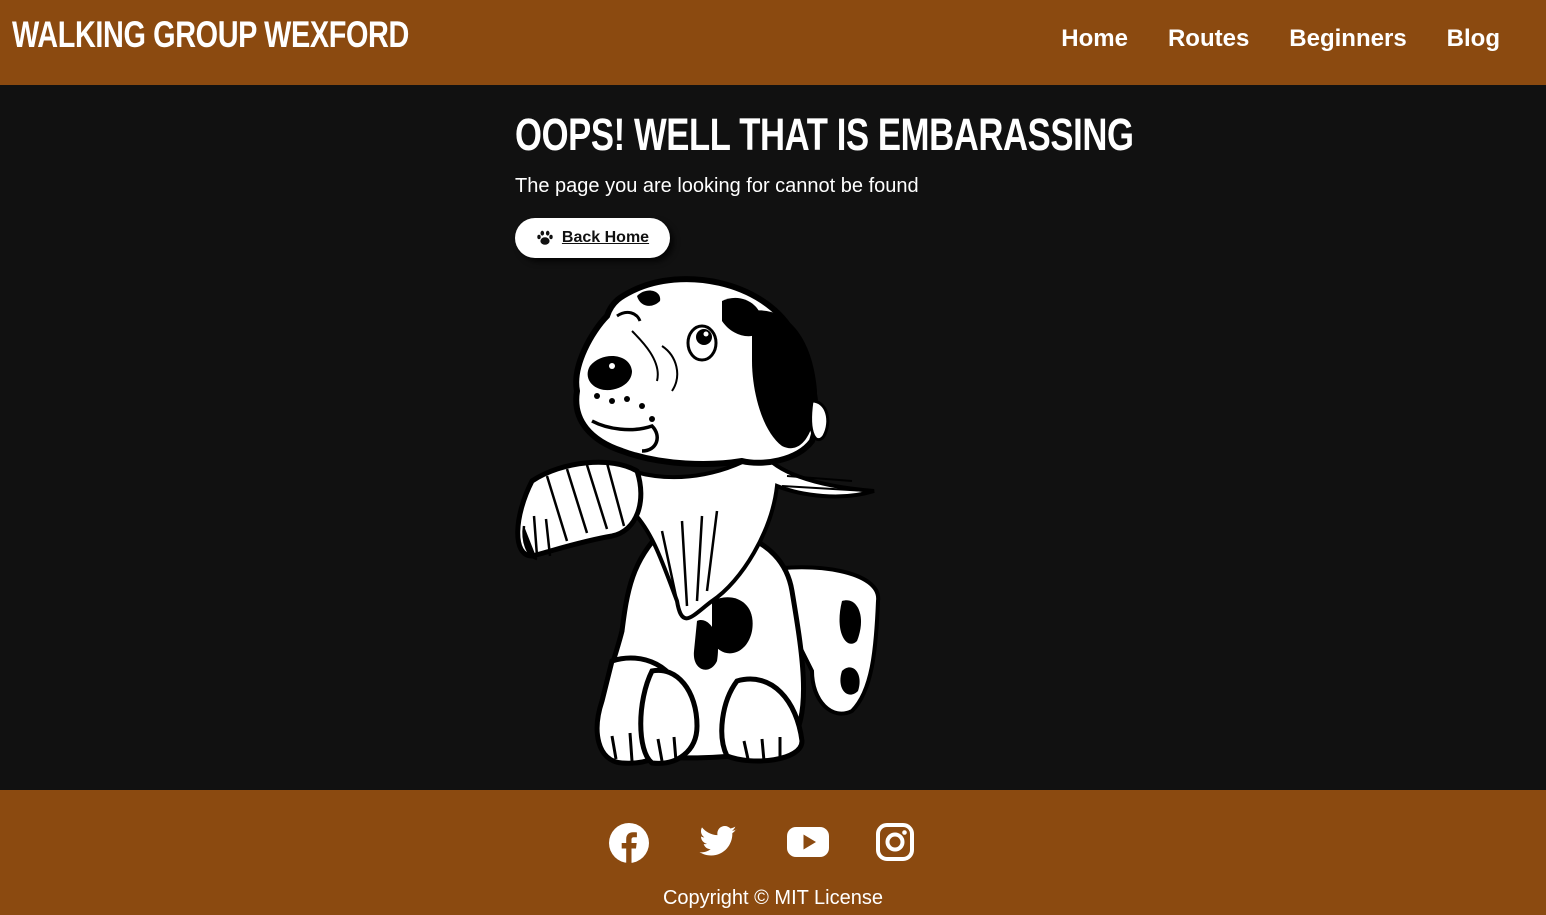 The height and width of the screenshot is (915, 1546). I want to click on instagram-link, so click(897, 842).